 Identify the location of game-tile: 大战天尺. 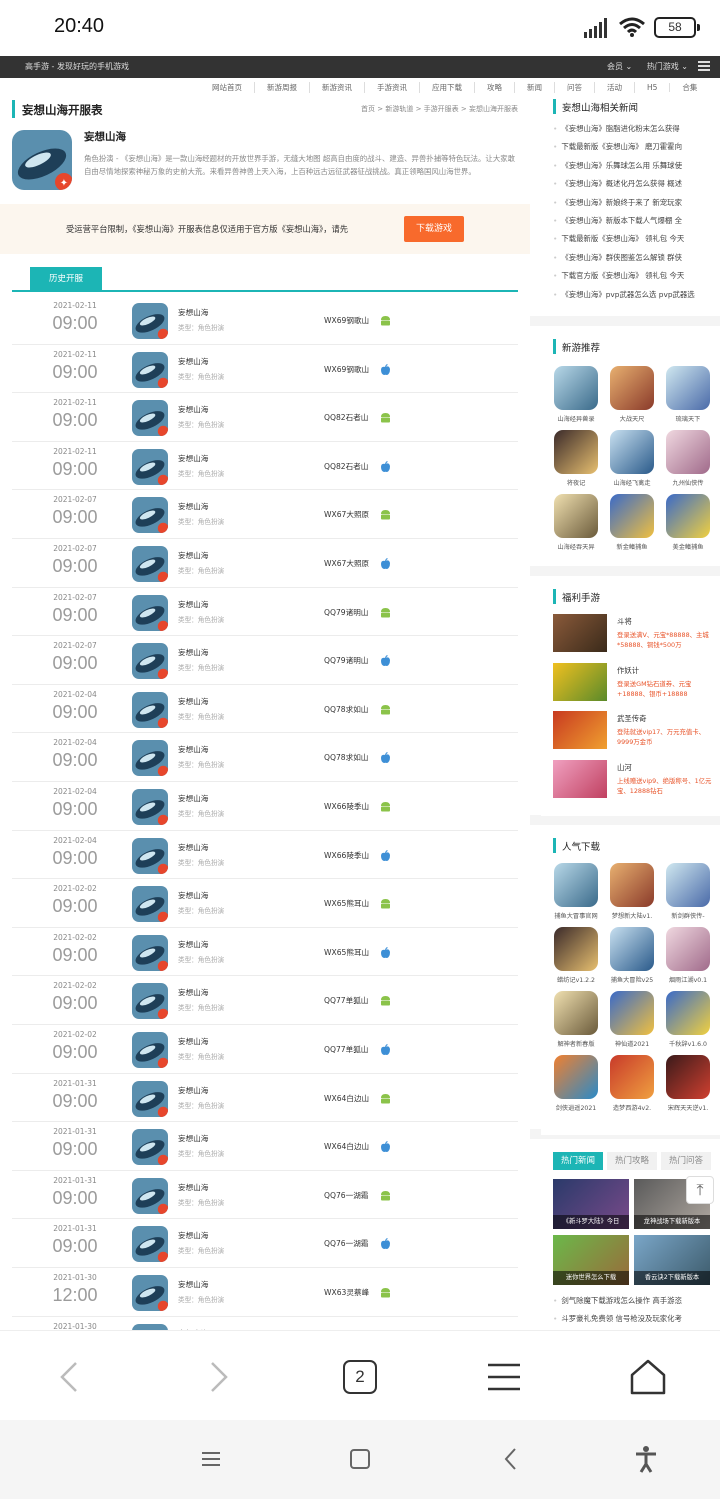
(632, 394).